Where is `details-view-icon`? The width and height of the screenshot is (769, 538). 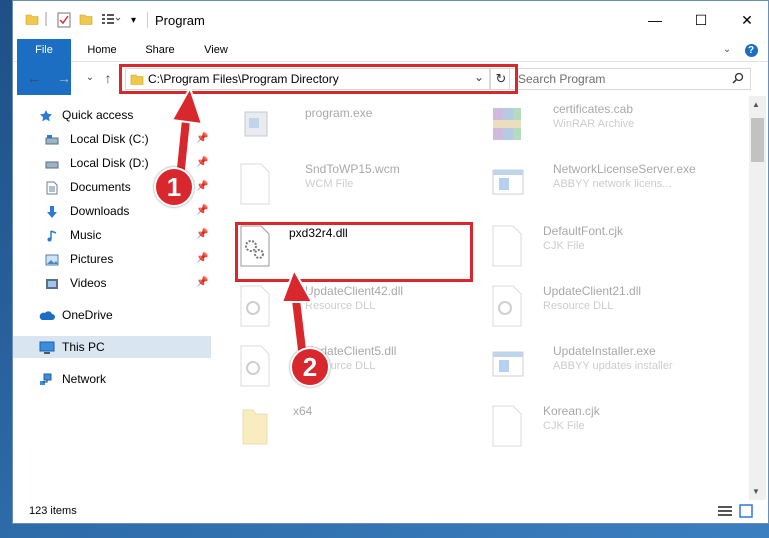
details-view-icon is located at coordinates (725, 512).